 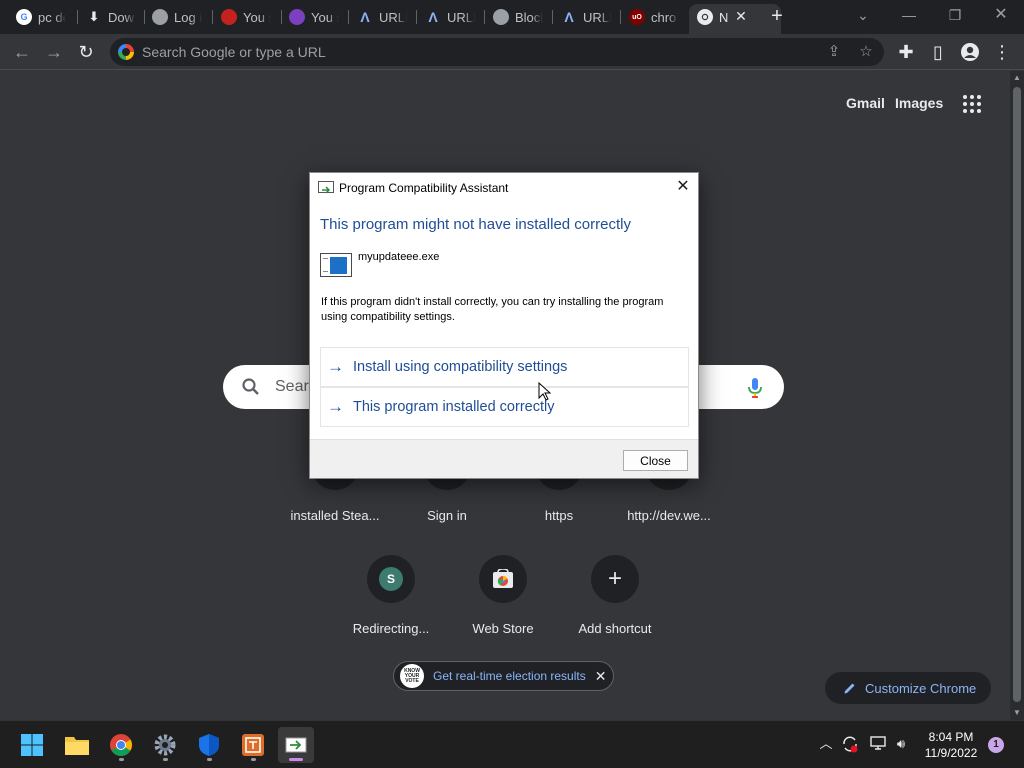 What do you see at coordinates (504, 458) in the screenshot?
I see `dialog-footer: Close` at bounding box center [504, 458].